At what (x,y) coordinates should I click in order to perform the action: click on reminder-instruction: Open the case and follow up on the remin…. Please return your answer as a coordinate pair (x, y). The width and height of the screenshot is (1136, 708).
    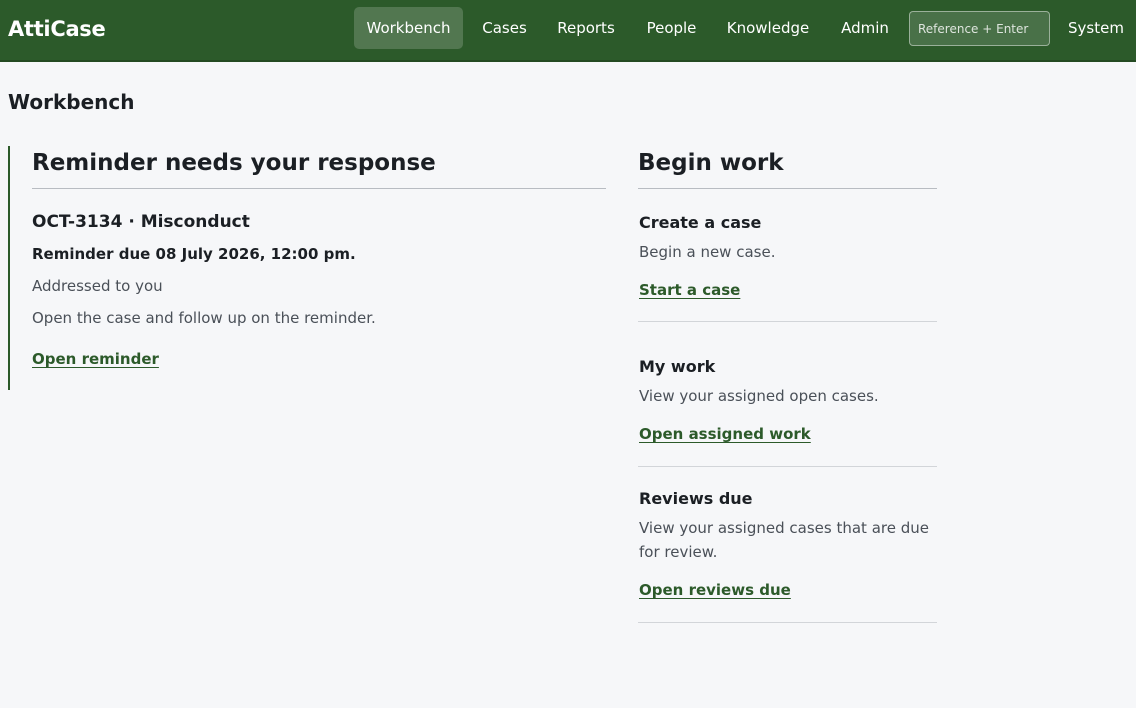
    Looking at the image, I should click on (204, 318).